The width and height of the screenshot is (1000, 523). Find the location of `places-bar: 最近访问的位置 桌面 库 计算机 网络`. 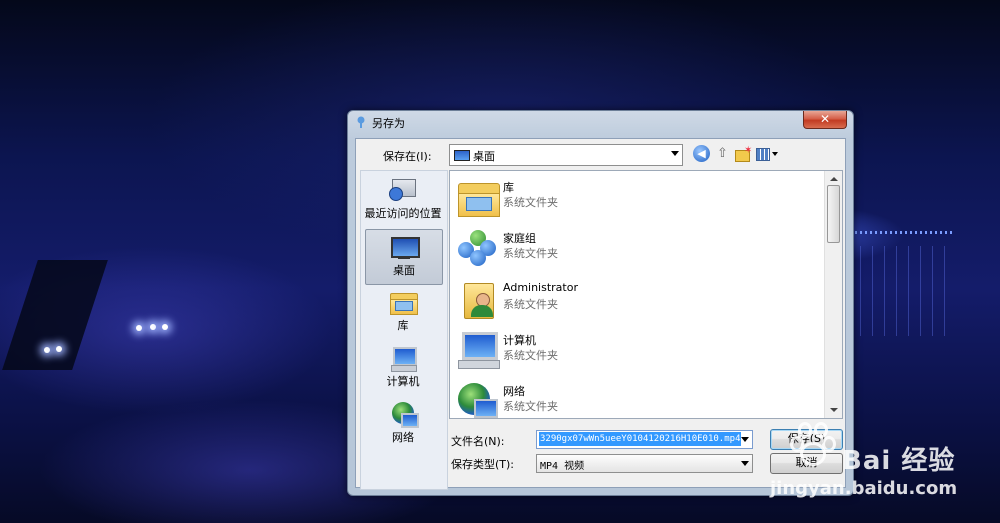

places-bar: 最近访问的位置 桌面 库 计算机 网络 is located at coordinates (404, 330).